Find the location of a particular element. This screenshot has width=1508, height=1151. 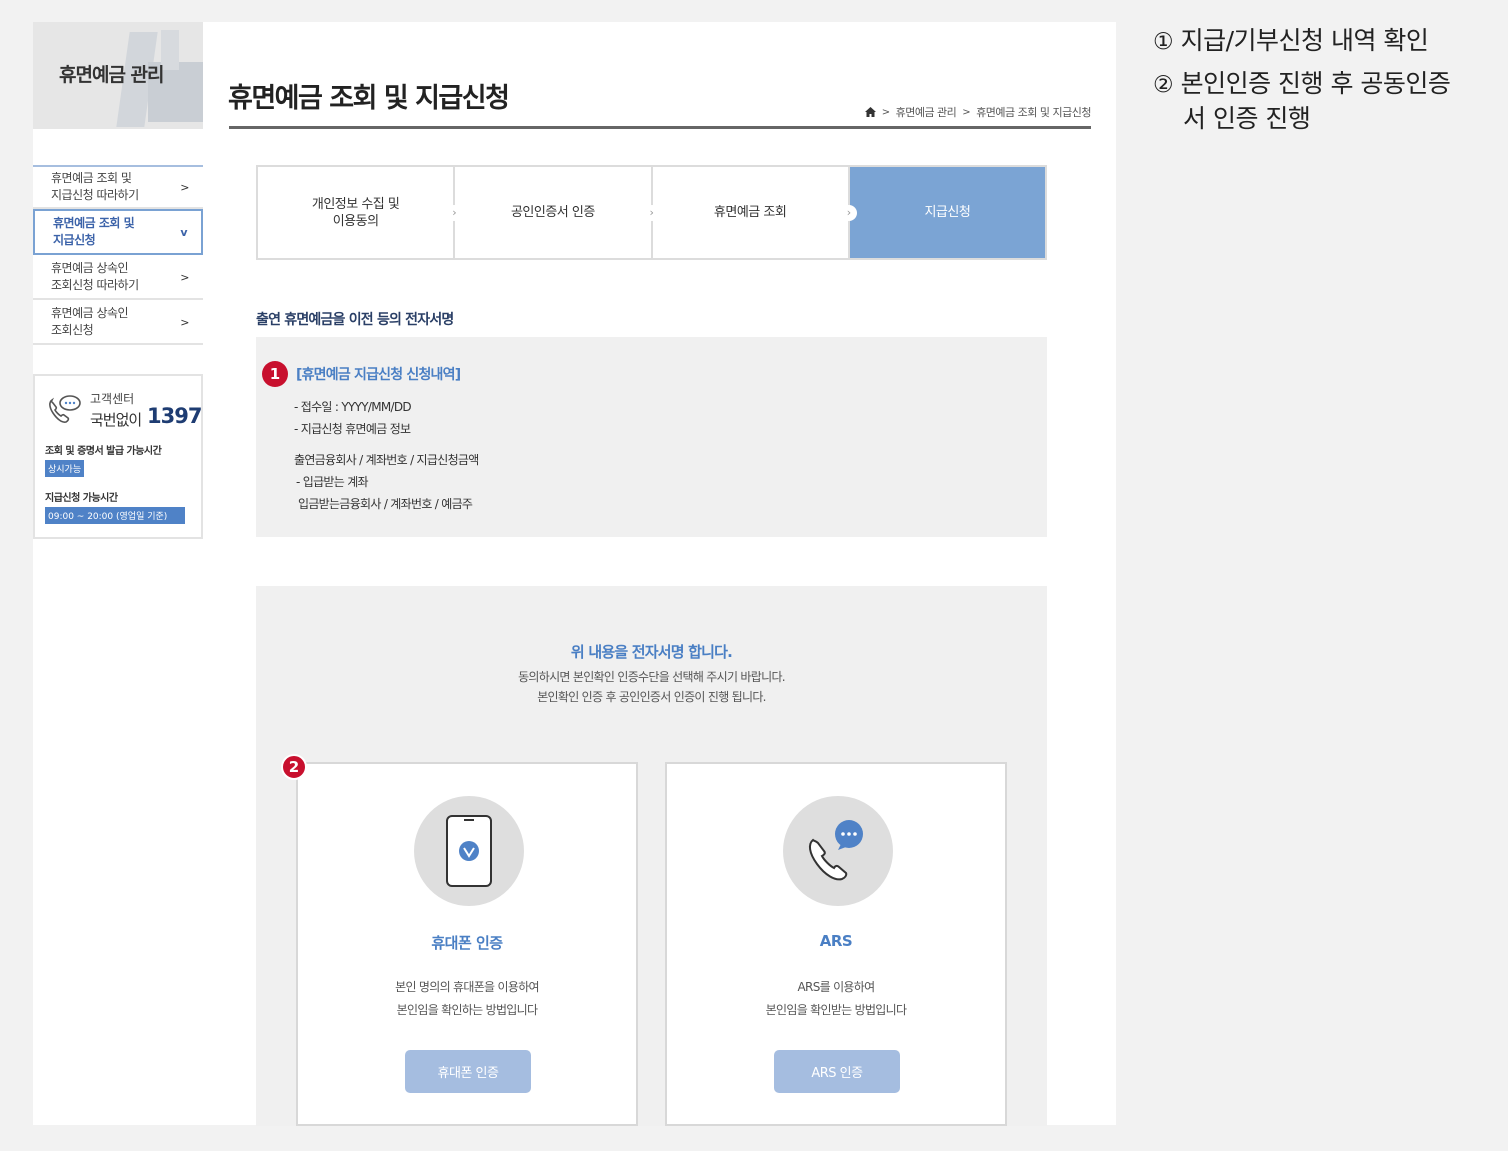

breadcrumb-item: 휴면예금 조회 및 지급신청 is located at coordinates (1033, 112).